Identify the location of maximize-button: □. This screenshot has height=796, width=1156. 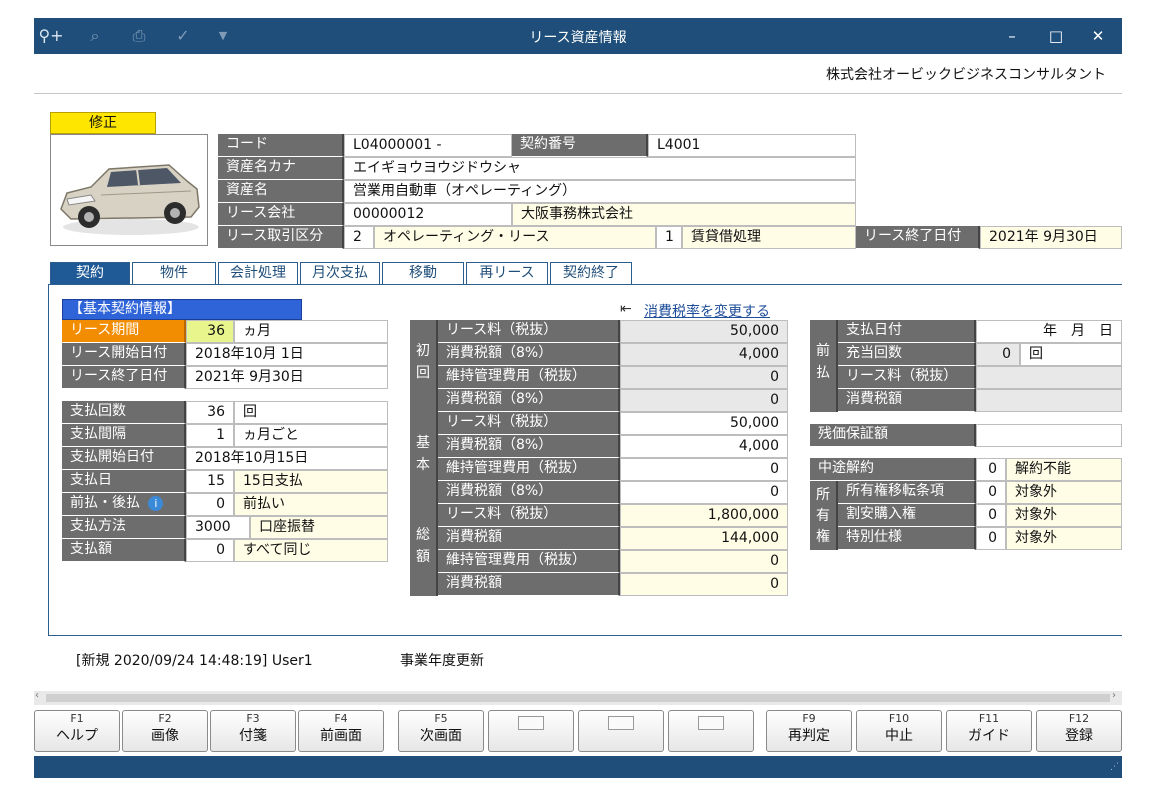
(1056, 36).